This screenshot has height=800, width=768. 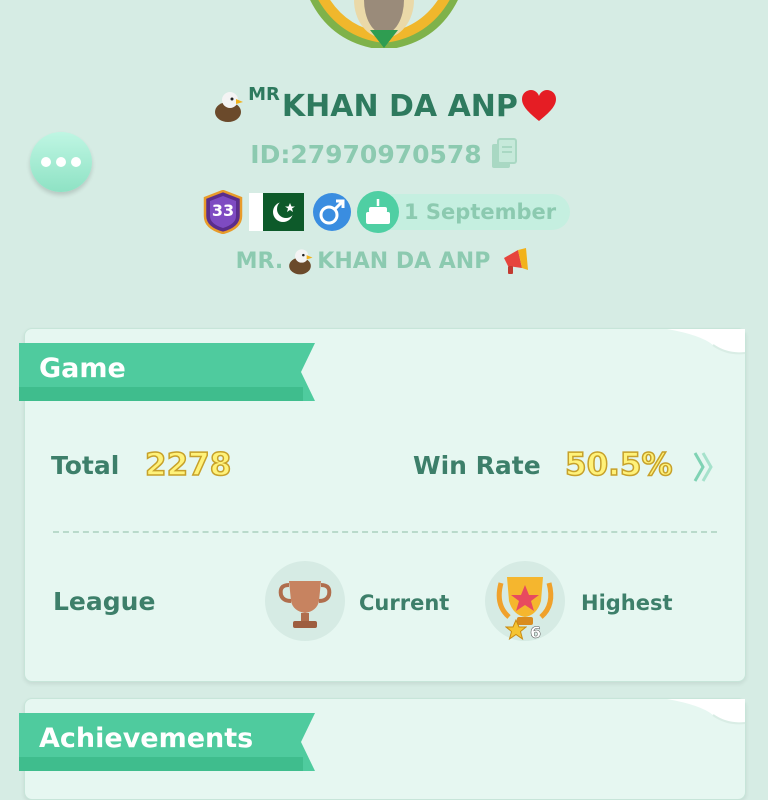 I want to click on stats-divider, so click(x=385, y=532).